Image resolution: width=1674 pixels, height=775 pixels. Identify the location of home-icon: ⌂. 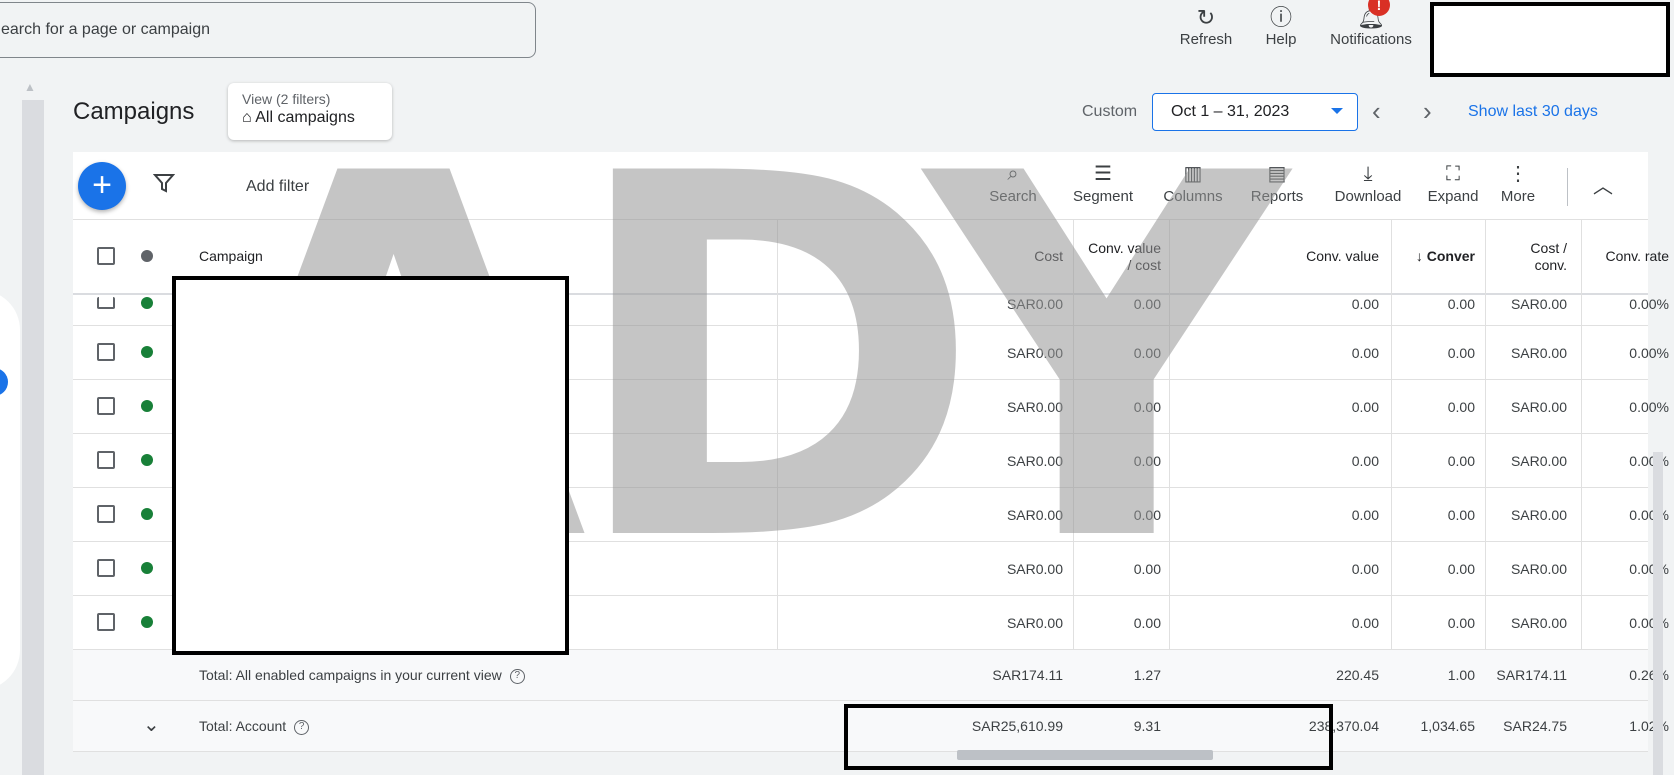
(247, 117).